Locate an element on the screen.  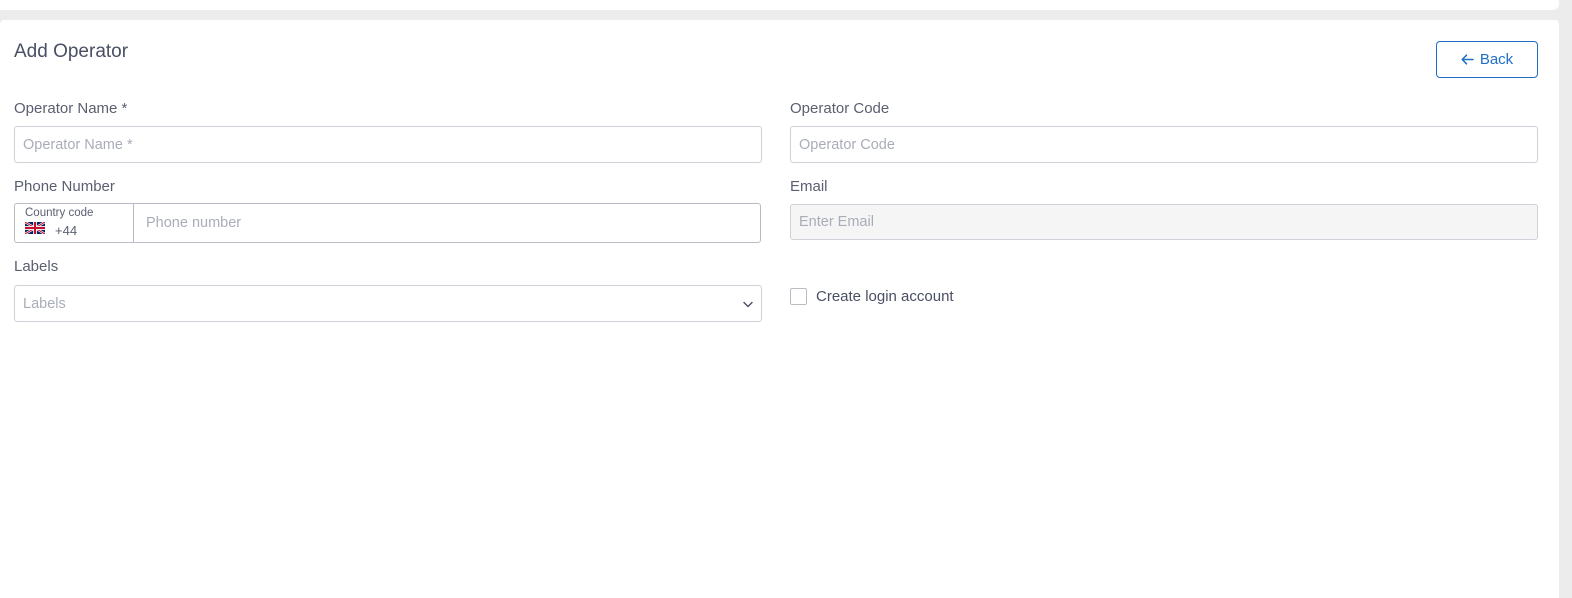
labels-select-placeholder: Labels is located at coordinates (44, 303).